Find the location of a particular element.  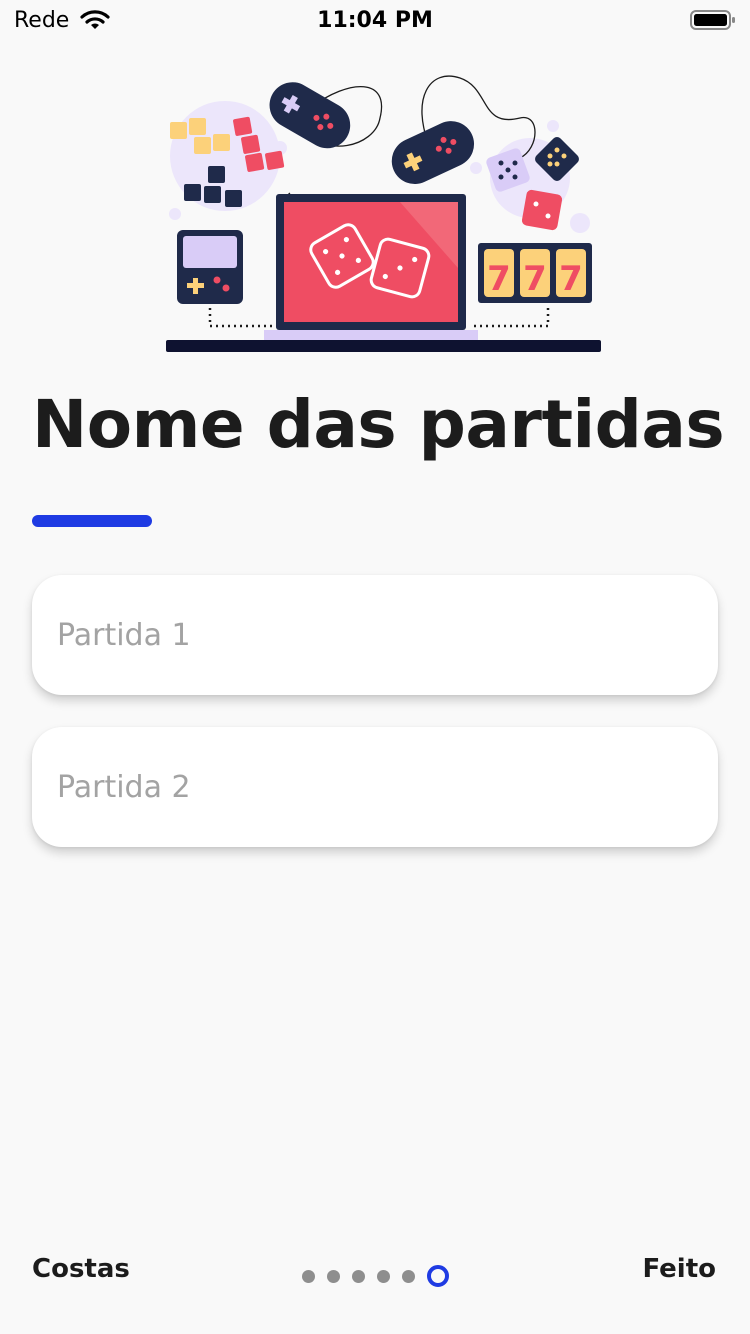

games-illustration: 7 7 7 is located at coordinates (383, 213).